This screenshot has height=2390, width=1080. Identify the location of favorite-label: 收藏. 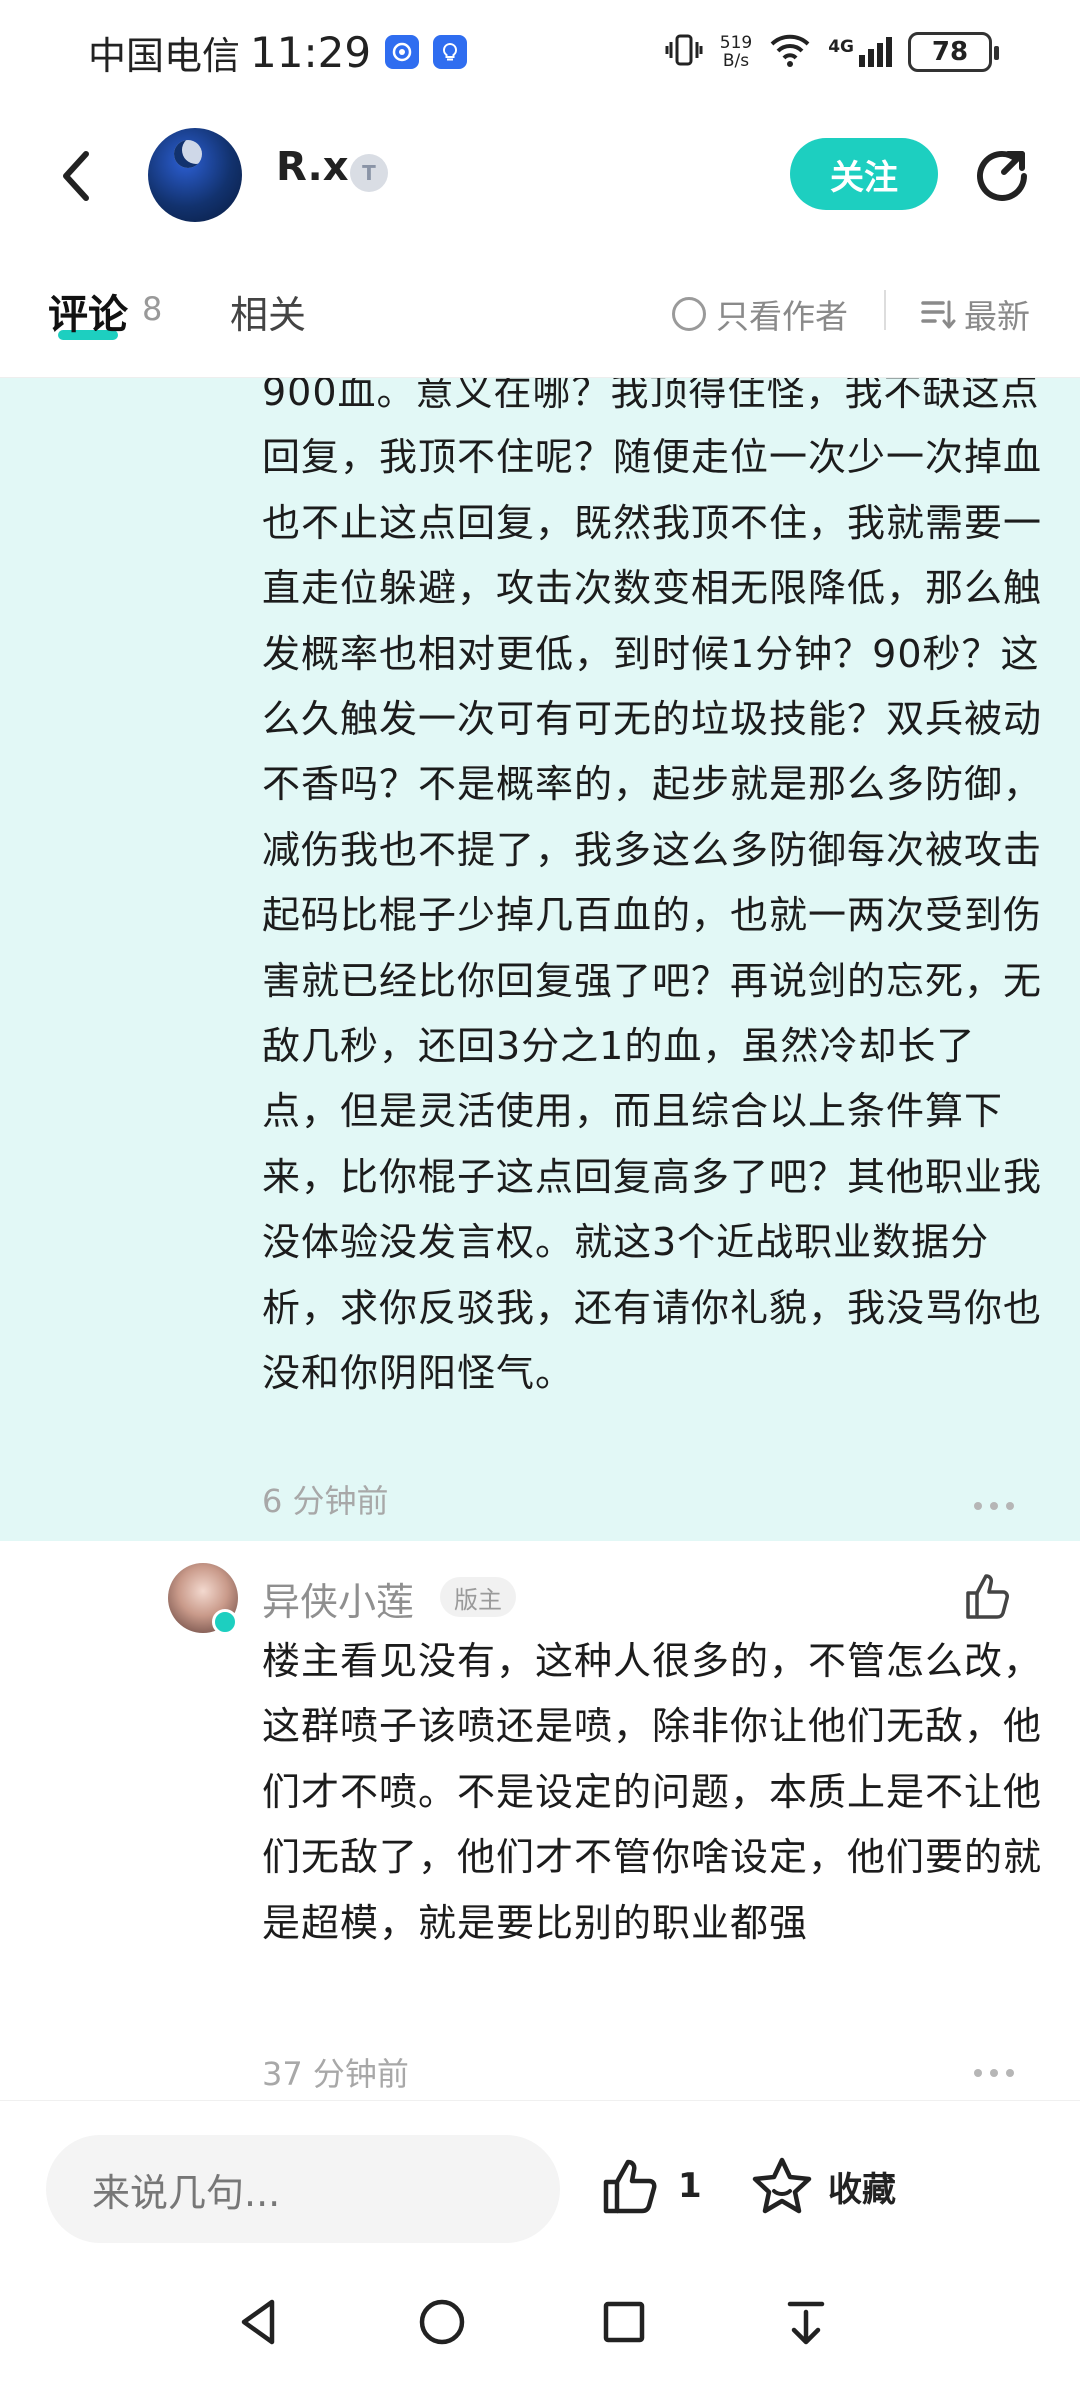
(862, 2189).